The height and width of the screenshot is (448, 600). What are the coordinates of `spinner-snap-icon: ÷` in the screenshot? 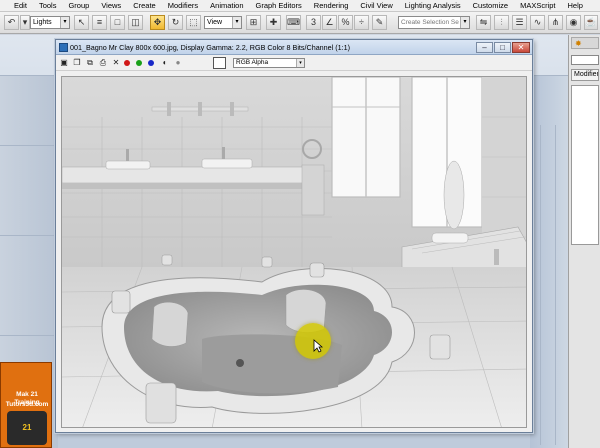 It's located at (361, 22).